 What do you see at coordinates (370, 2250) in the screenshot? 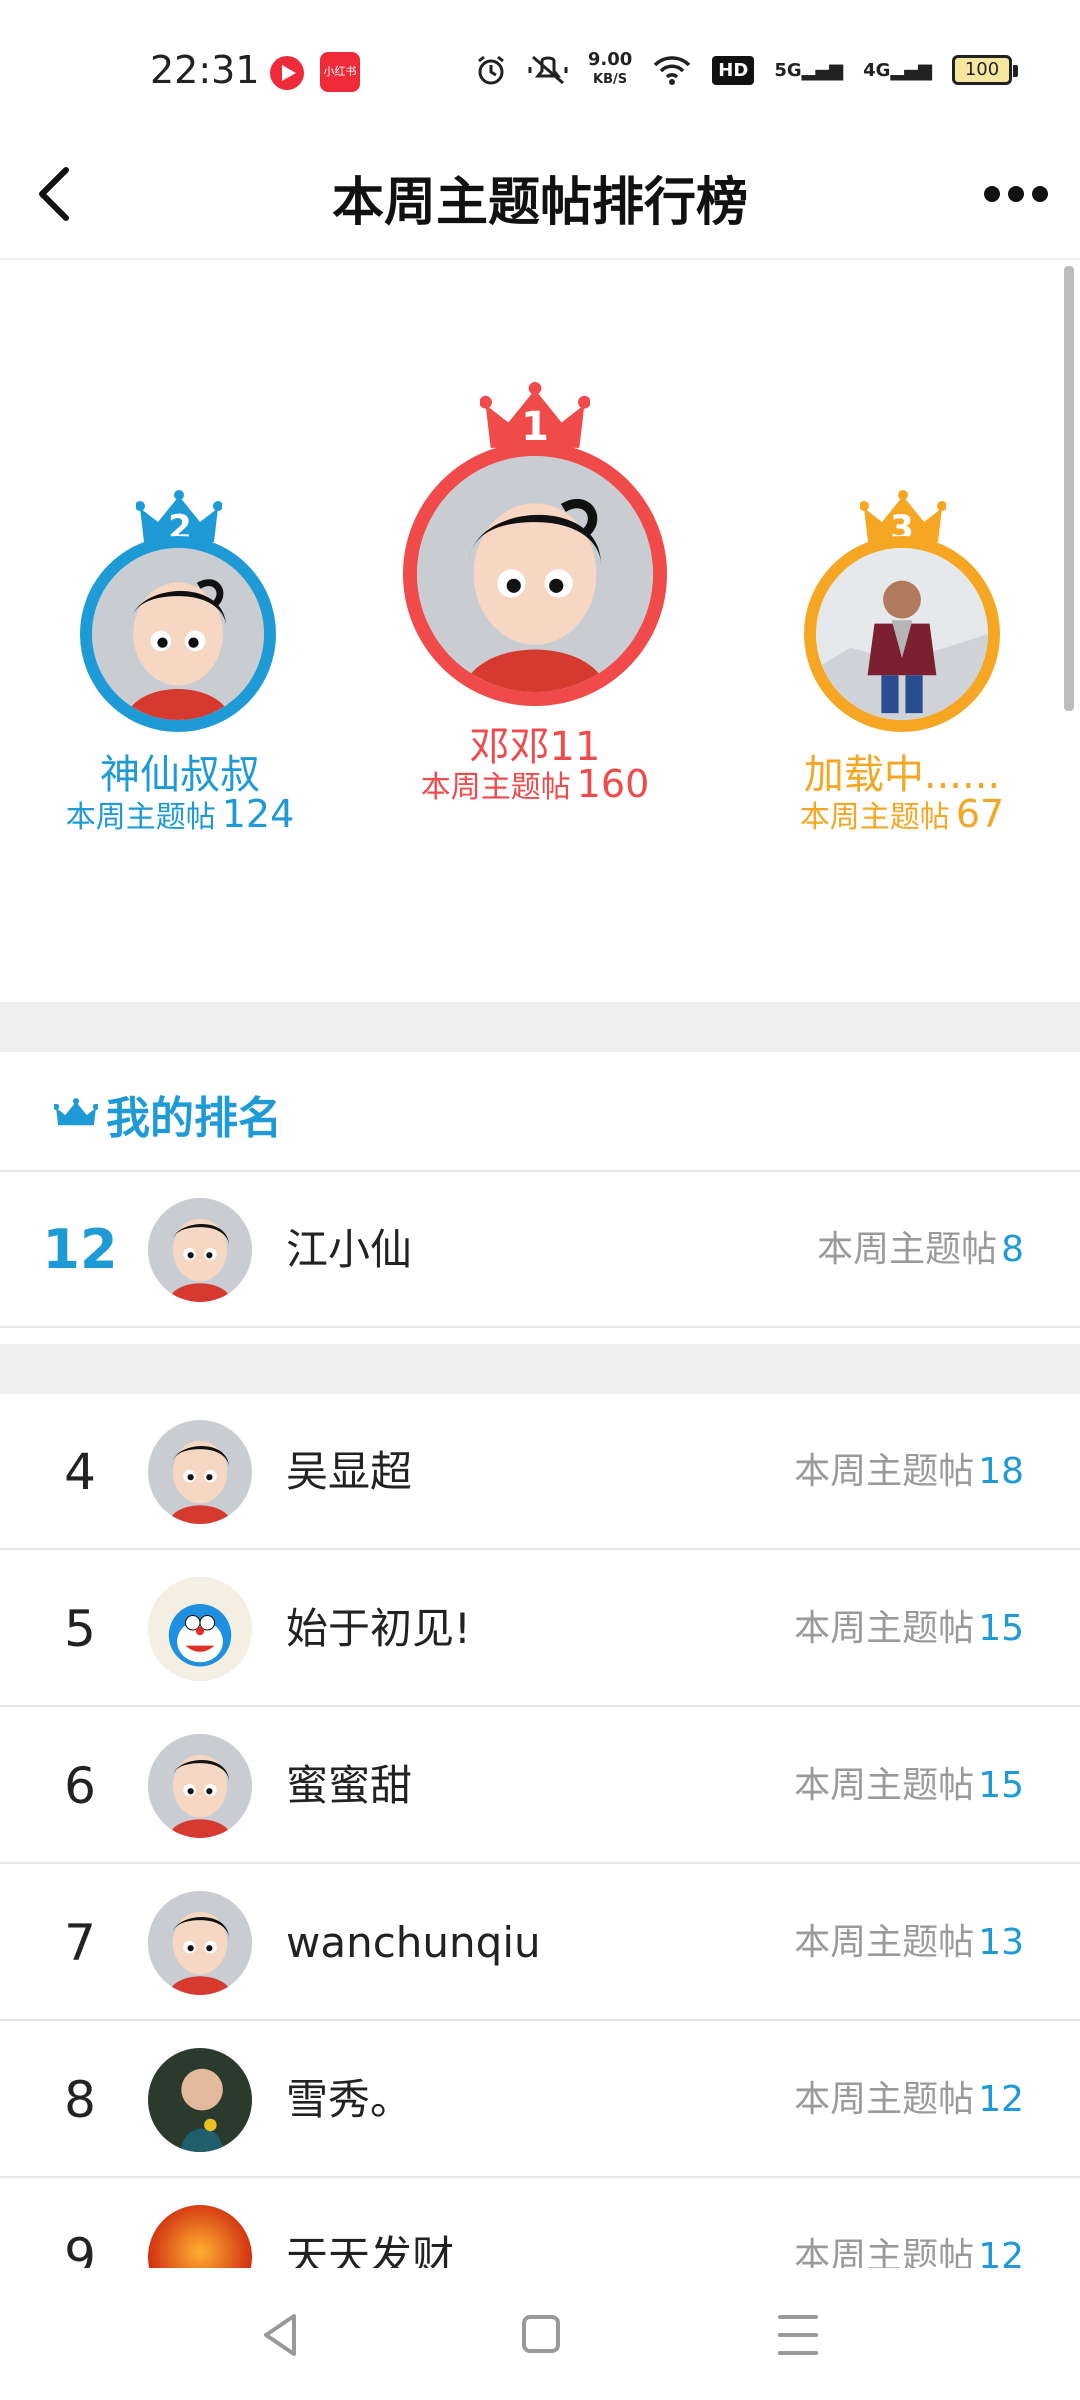
I see `user-name: 天天发财` at bounding box center [370, 2250].